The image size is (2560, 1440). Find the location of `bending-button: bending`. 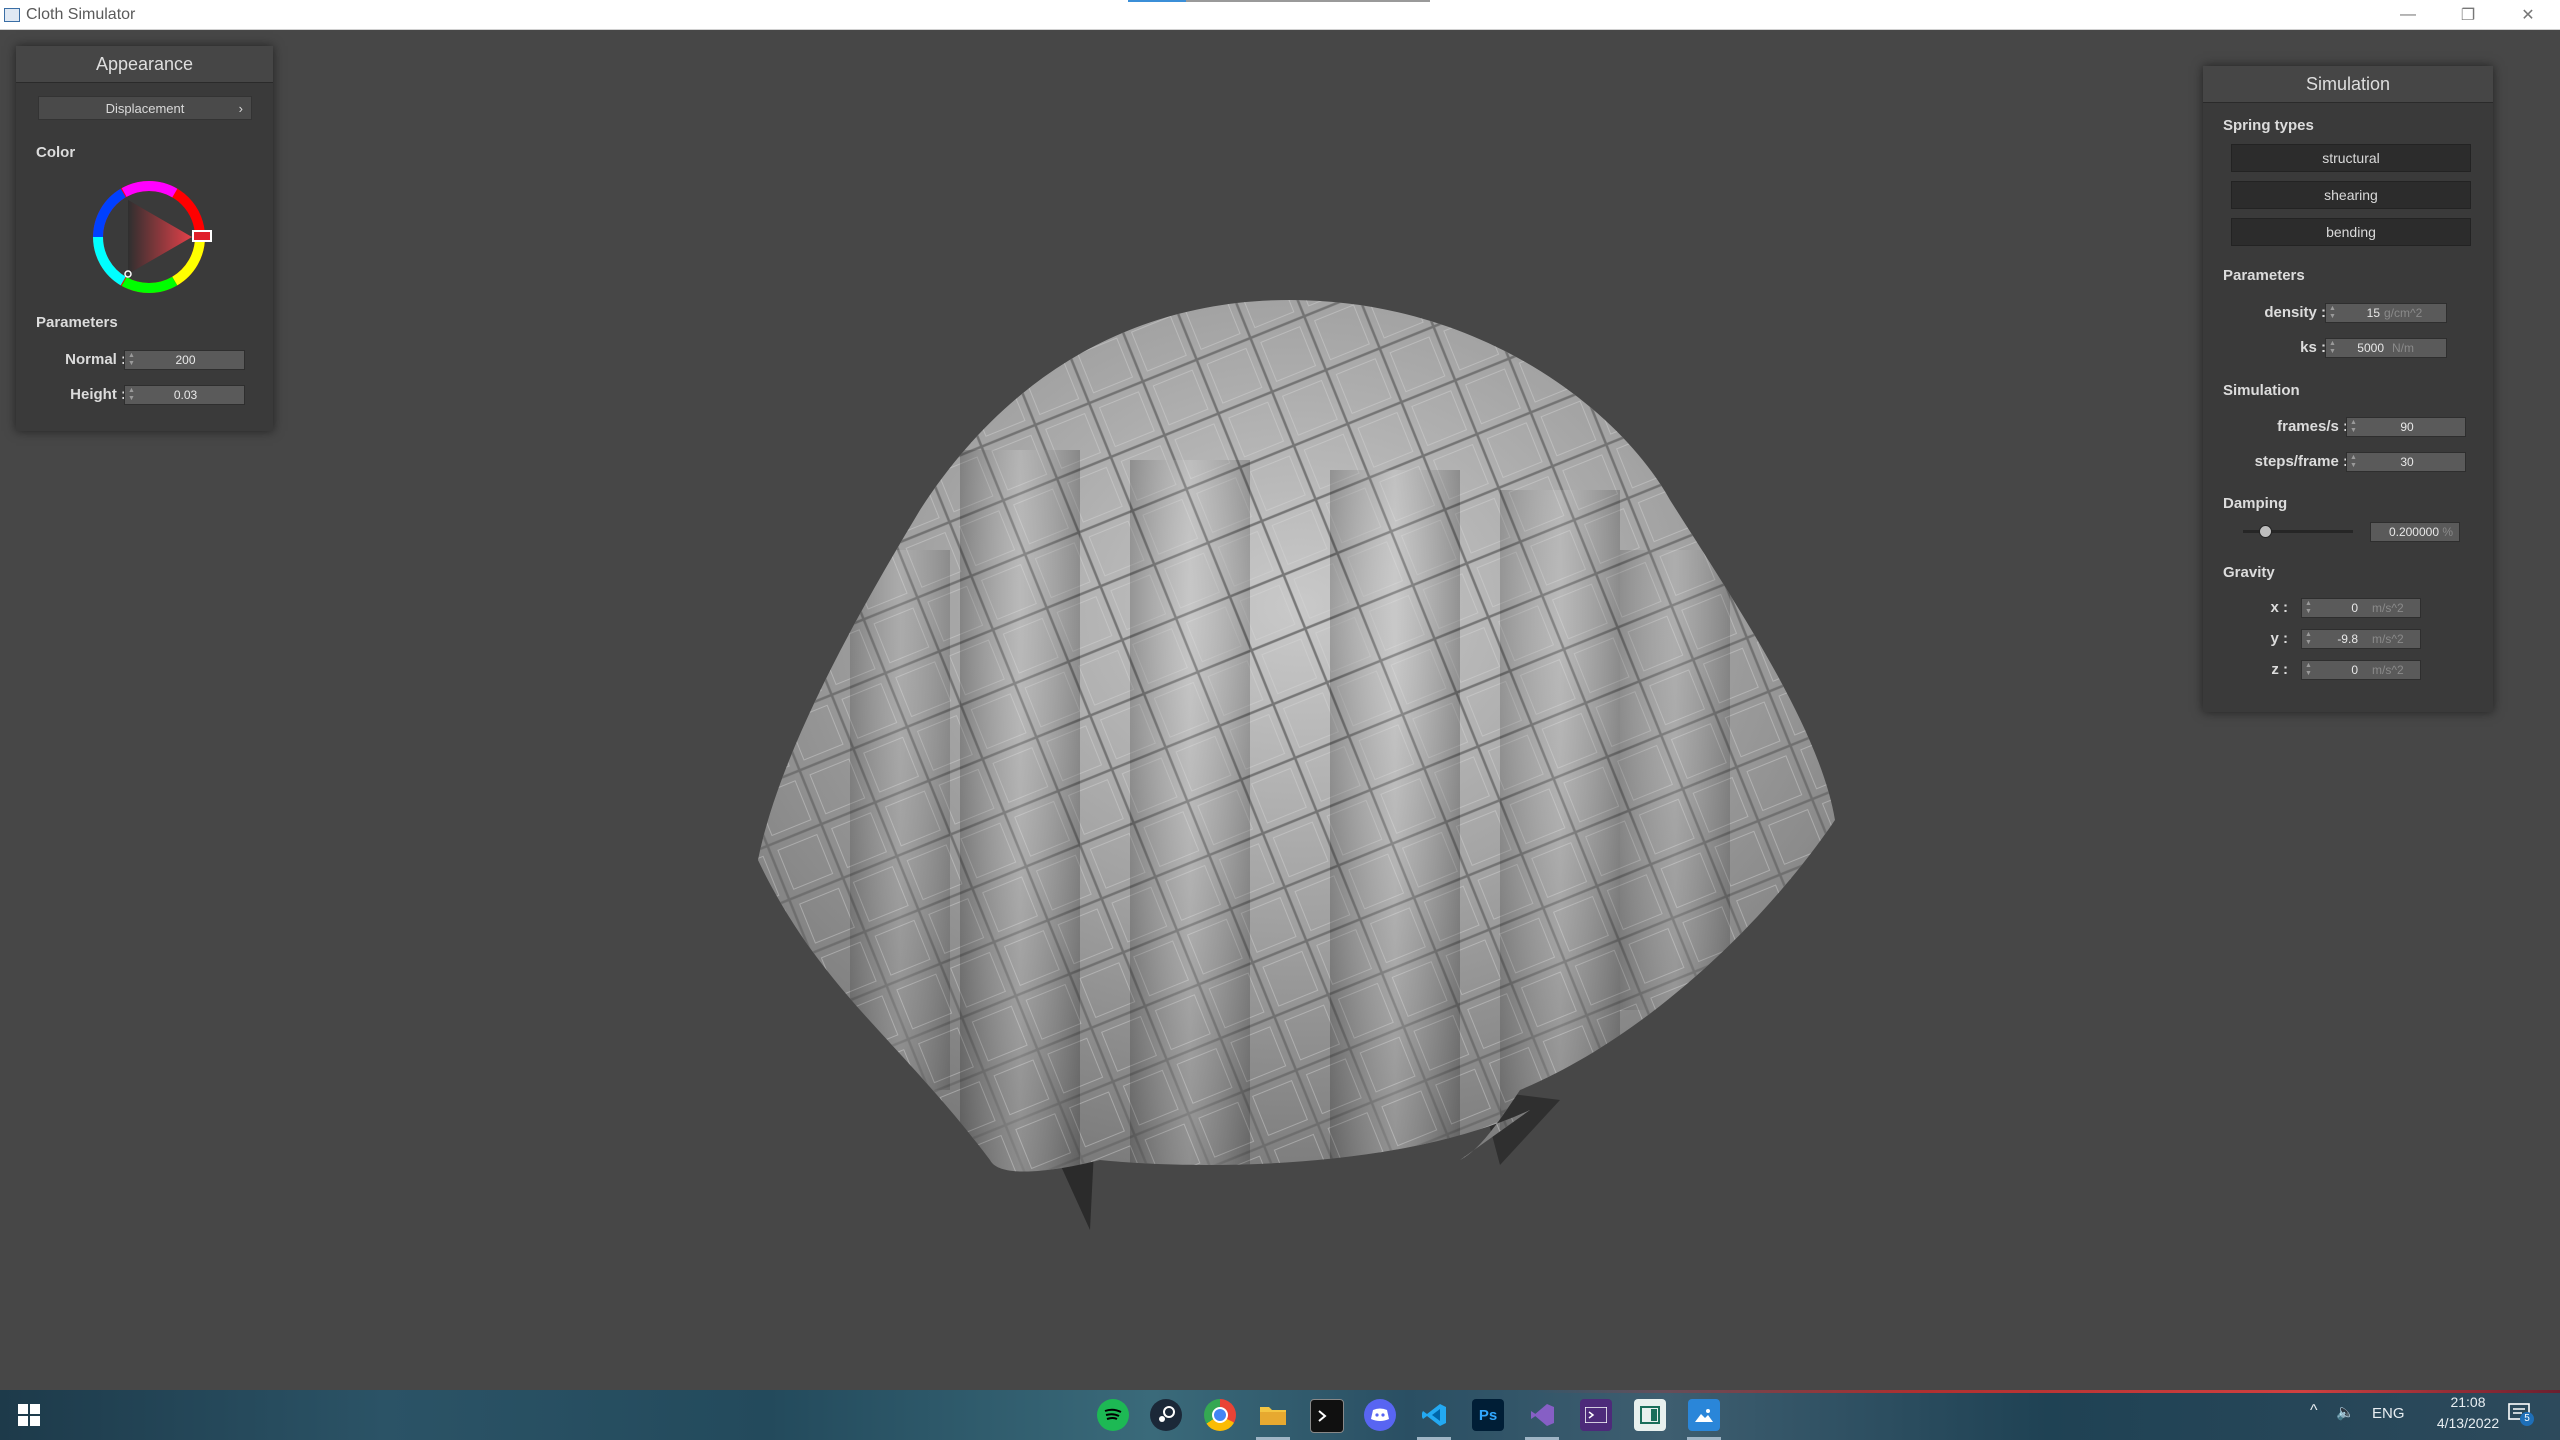

bending-button: bending is located at coordinates (2351, 232).